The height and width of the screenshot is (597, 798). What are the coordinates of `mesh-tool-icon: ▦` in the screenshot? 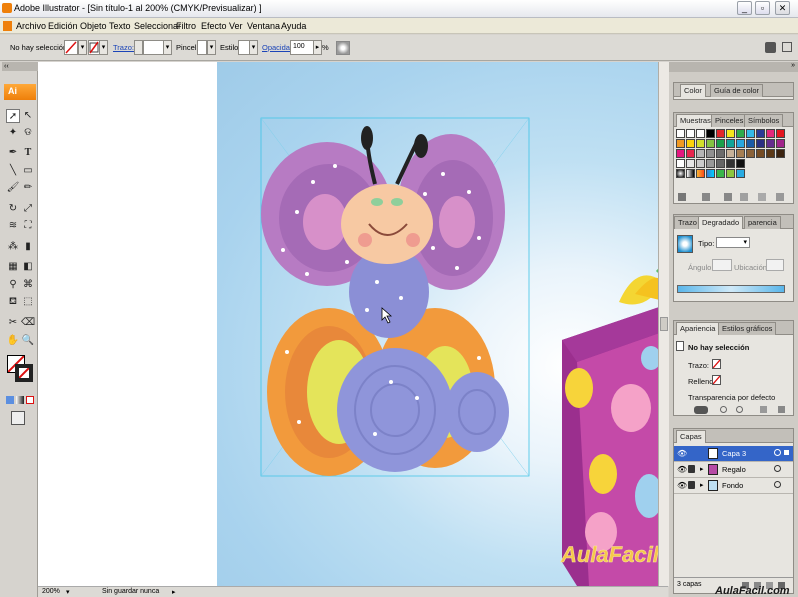 It's located at (13, 267).